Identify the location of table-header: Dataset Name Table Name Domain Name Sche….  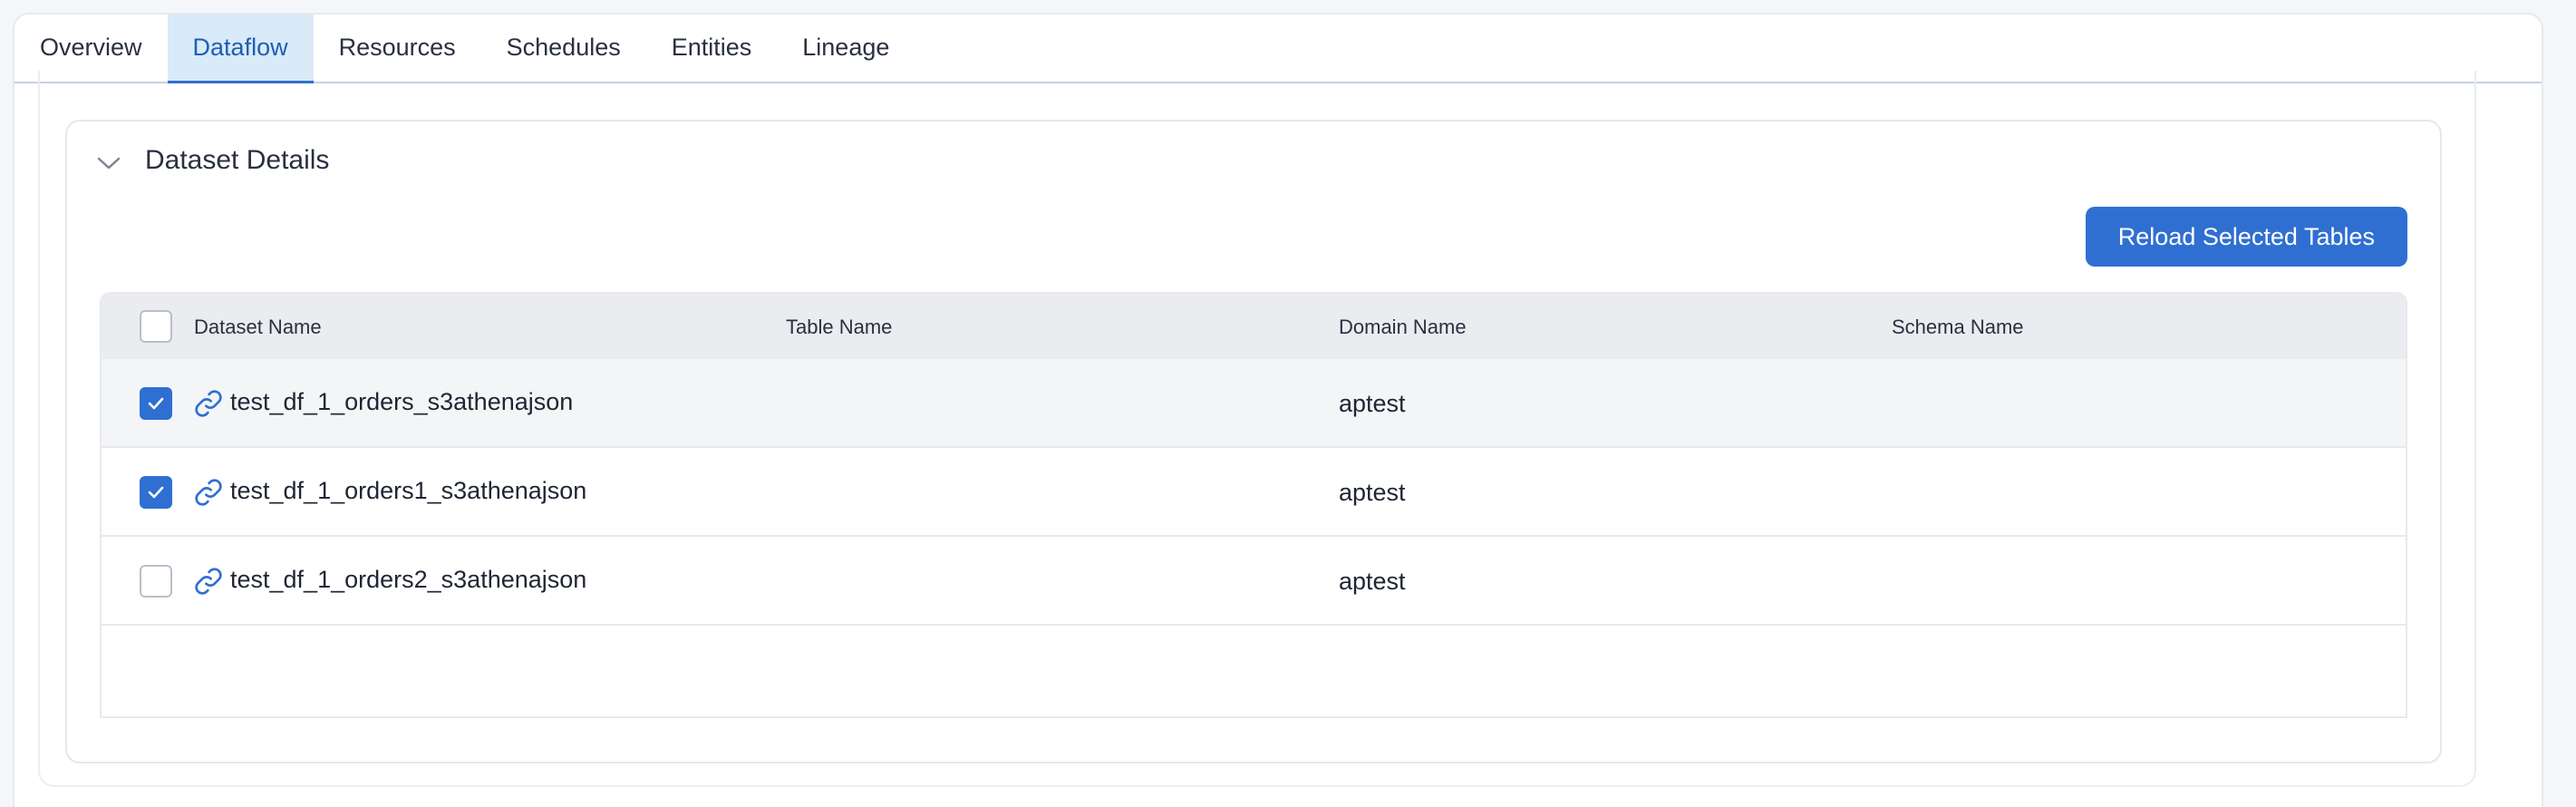
(1254, 326).